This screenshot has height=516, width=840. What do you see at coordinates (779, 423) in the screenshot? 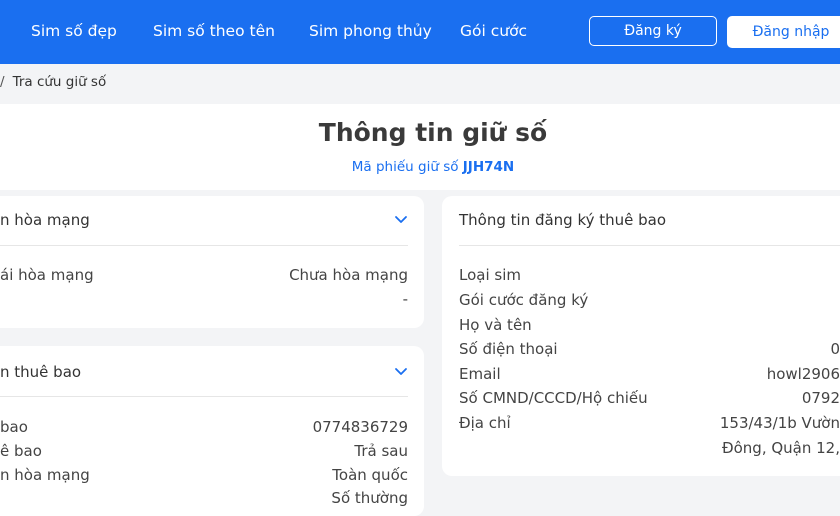
I see `address-value: 153/43/1b Vườn` at bounding box center [779, 423].